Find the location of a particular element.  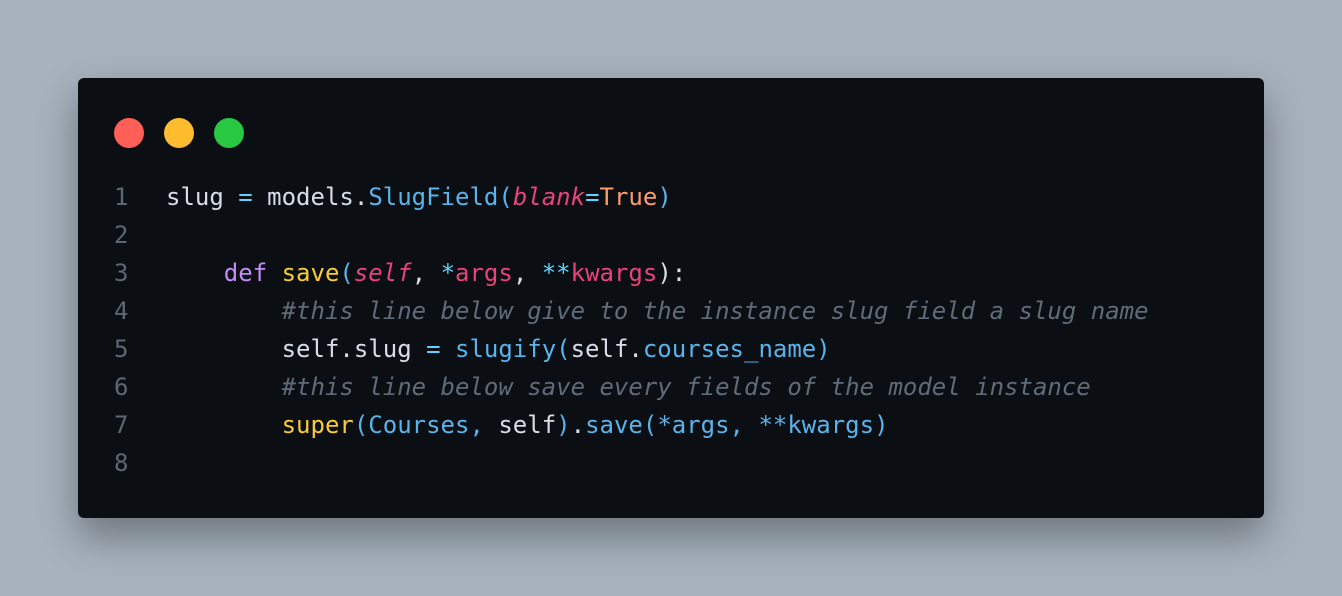

code-text: self.slug = slugify(self.courses_name) is located at coordinates (498, 349).